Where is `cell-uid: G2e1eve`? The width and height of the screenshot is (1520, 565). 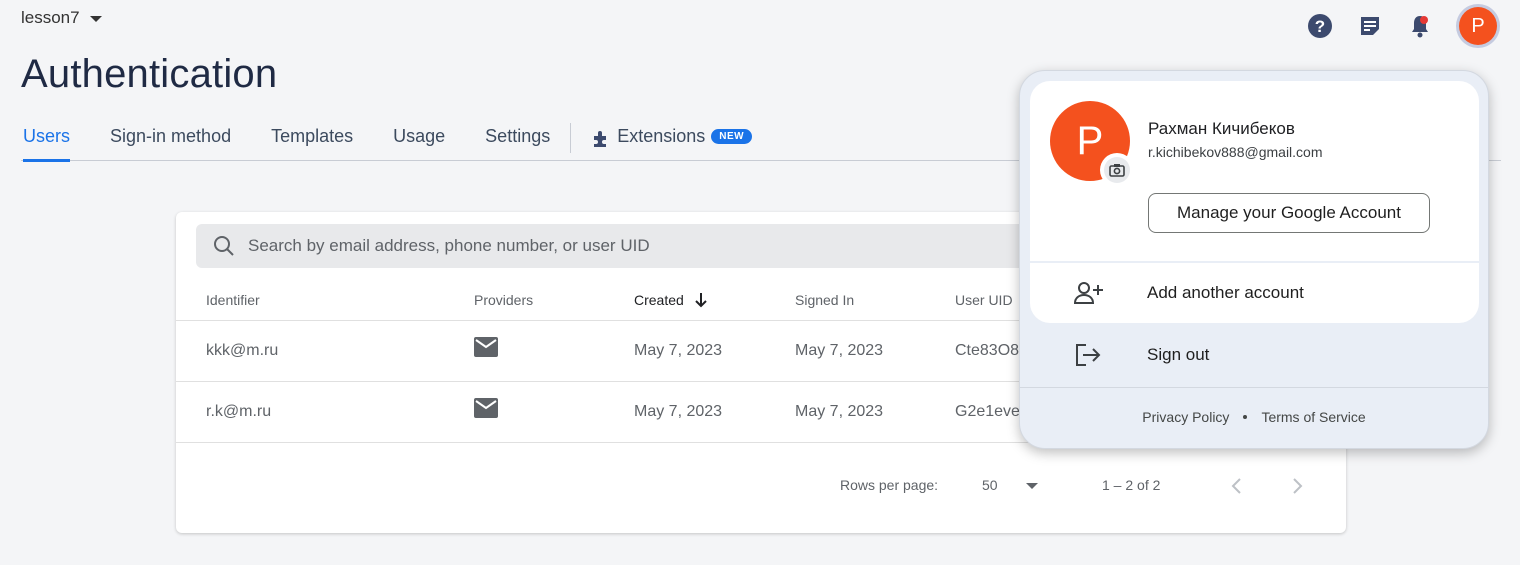 cell-uid: G2e1eve is located at coordinates (987, 411).